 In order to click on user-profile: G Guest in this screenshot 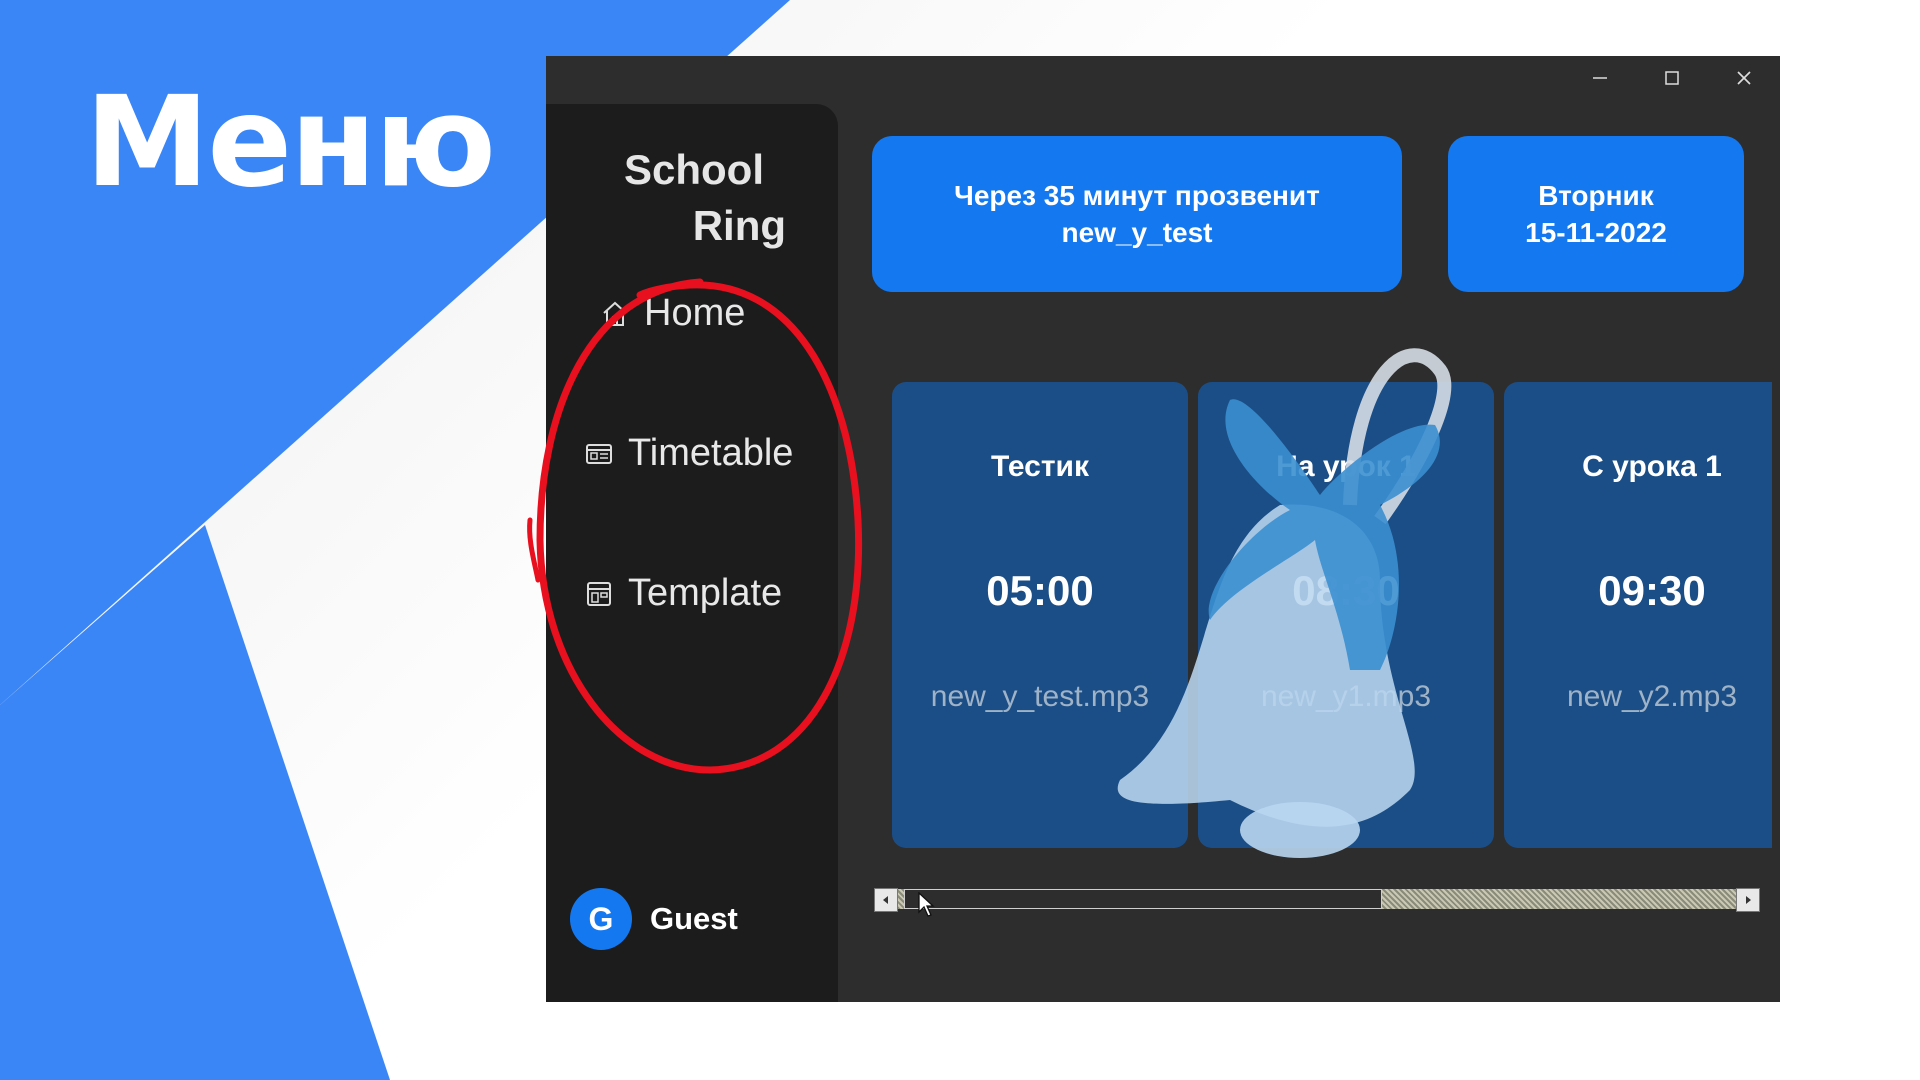, I will do `click(654, 919)`.